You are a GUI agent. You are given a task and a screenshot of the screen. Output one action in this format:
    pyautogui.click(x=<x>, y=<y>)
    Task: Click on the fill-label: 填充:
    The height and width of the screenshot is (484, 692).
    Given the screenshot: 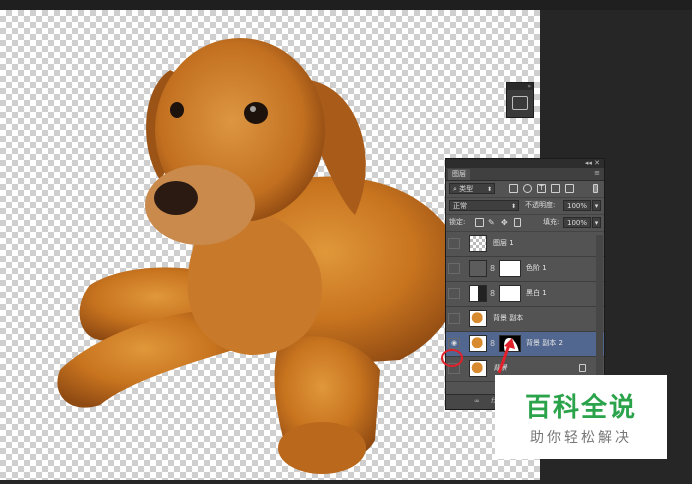 What is the action you would take?
    pyautogui.click(x=551, y=222)
    